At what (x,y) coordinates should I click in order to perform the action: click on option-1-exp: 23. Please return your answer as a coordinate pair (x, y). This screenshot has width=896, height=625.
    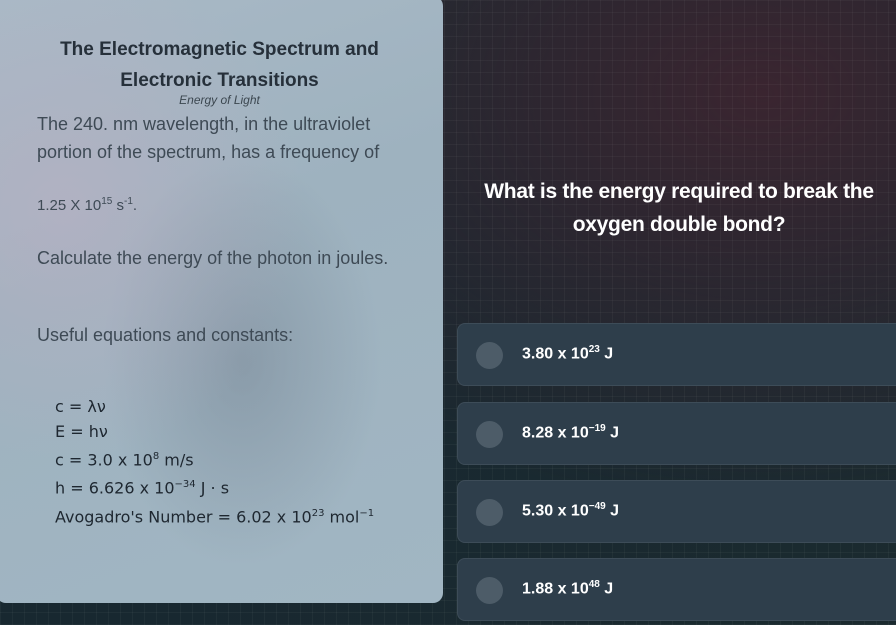
    Looking at the image, I should click on (594, 349).